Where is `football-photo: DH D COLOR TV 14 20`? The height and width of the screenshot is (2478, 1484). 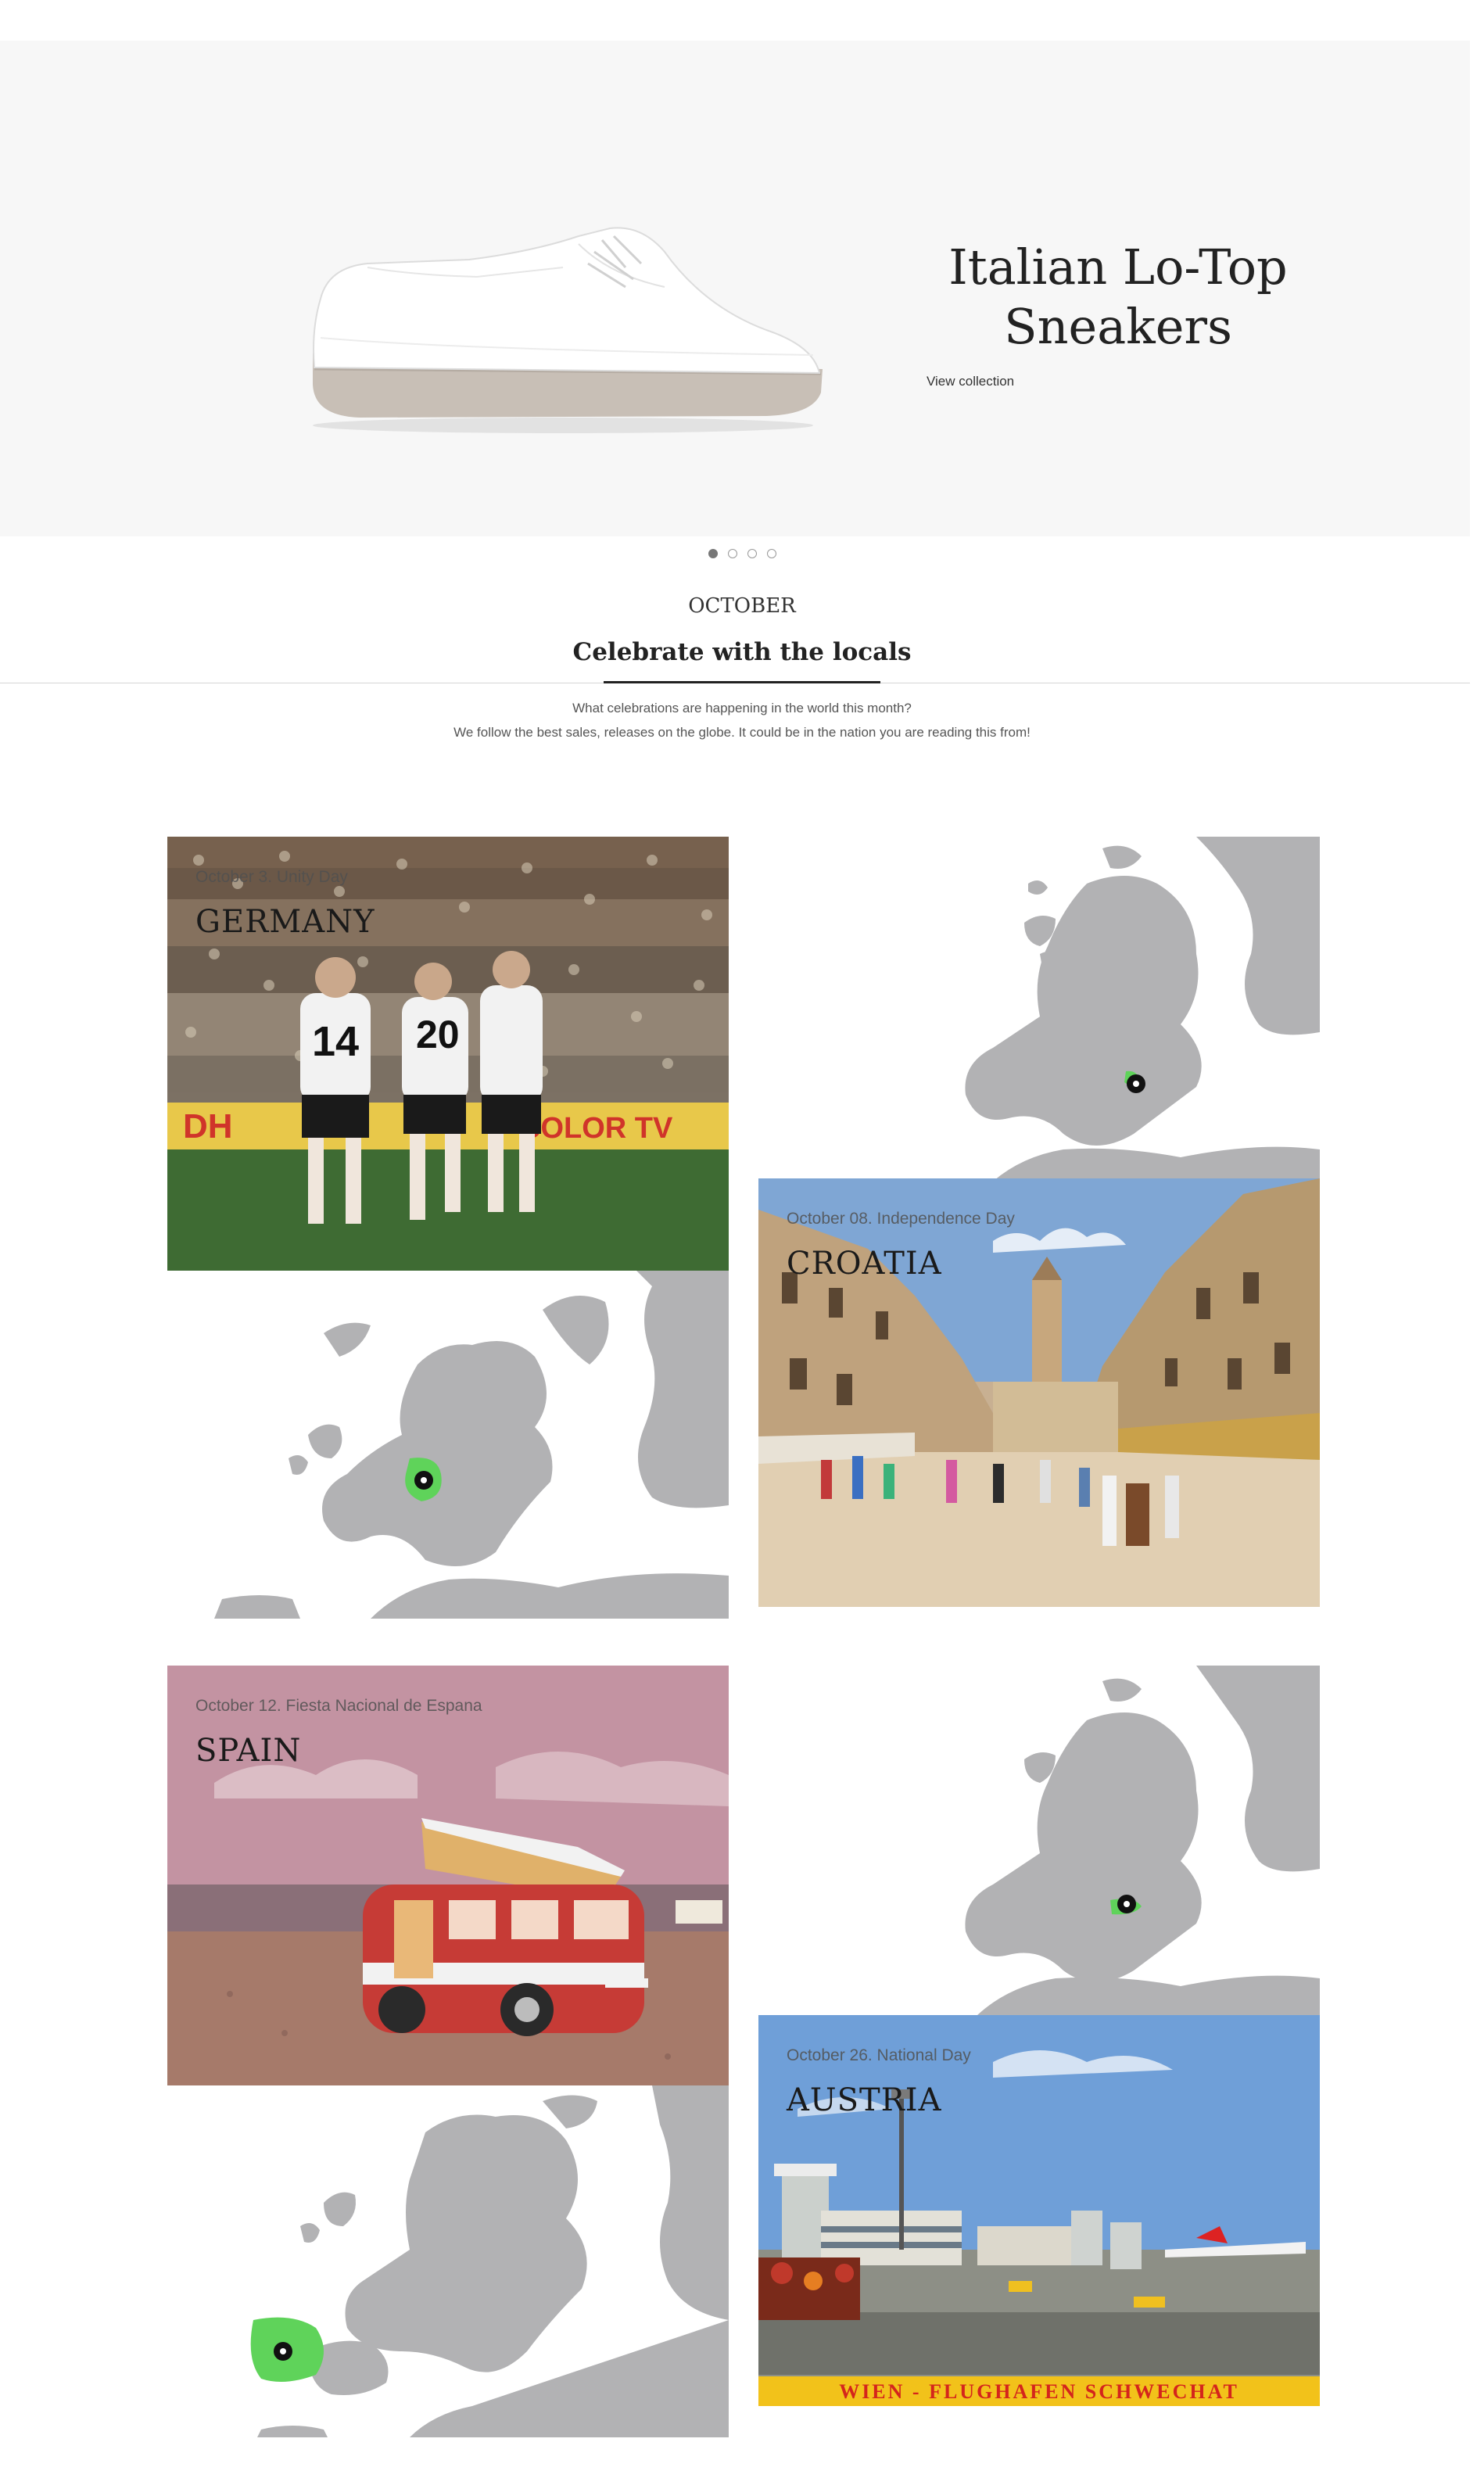 football-photo: DH D COLOR TV 14 20 is located at coordinates (448, 1054).